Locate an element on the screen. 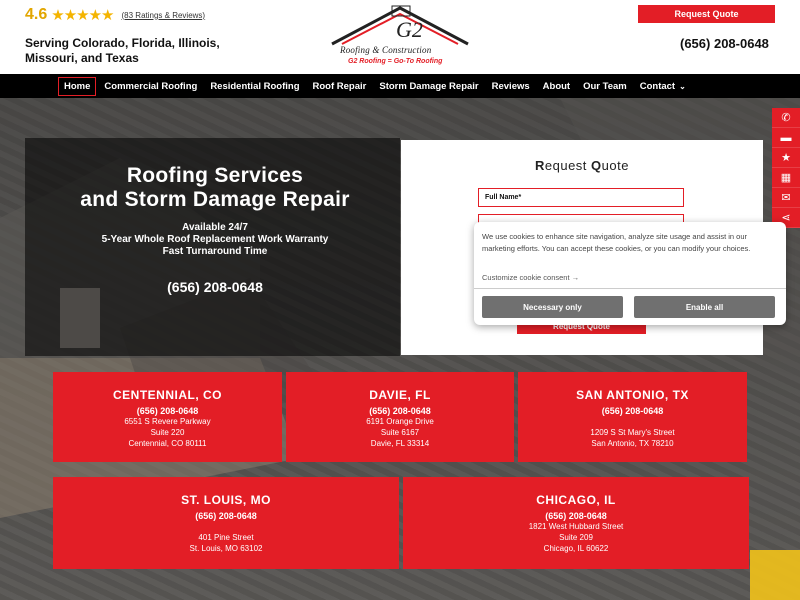 The width and height of the screenshot is (800, 600). location-city: SAN ANTONIO, TX is located at coordinates (632, 395).